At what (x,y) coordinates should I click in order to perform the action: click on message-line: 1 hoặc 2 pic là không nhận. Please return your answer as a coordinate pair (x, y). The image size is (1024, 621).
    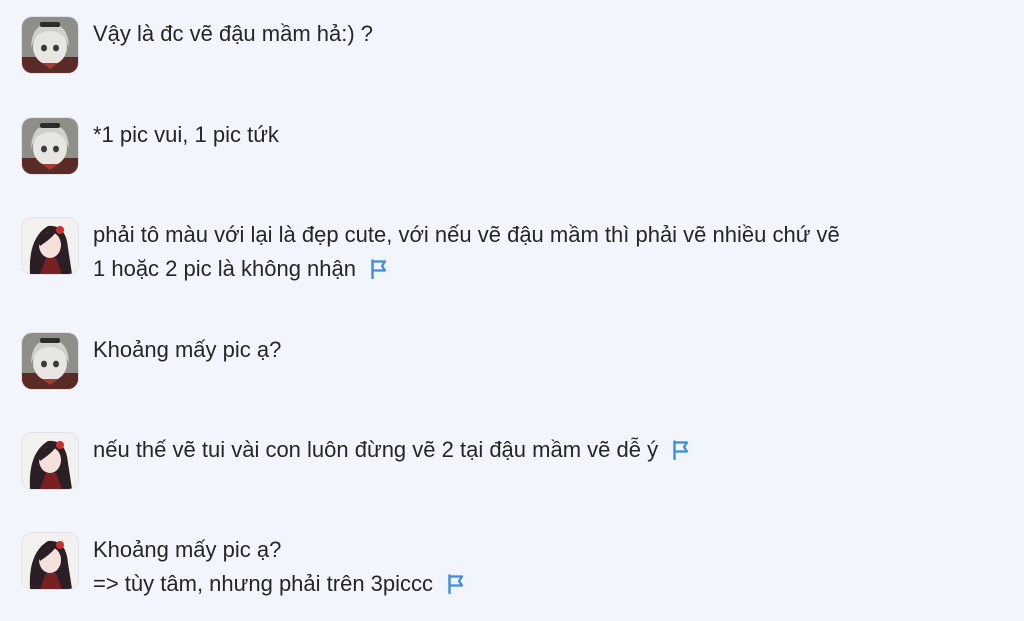
    Looking at the image, I should click on (224, 268).